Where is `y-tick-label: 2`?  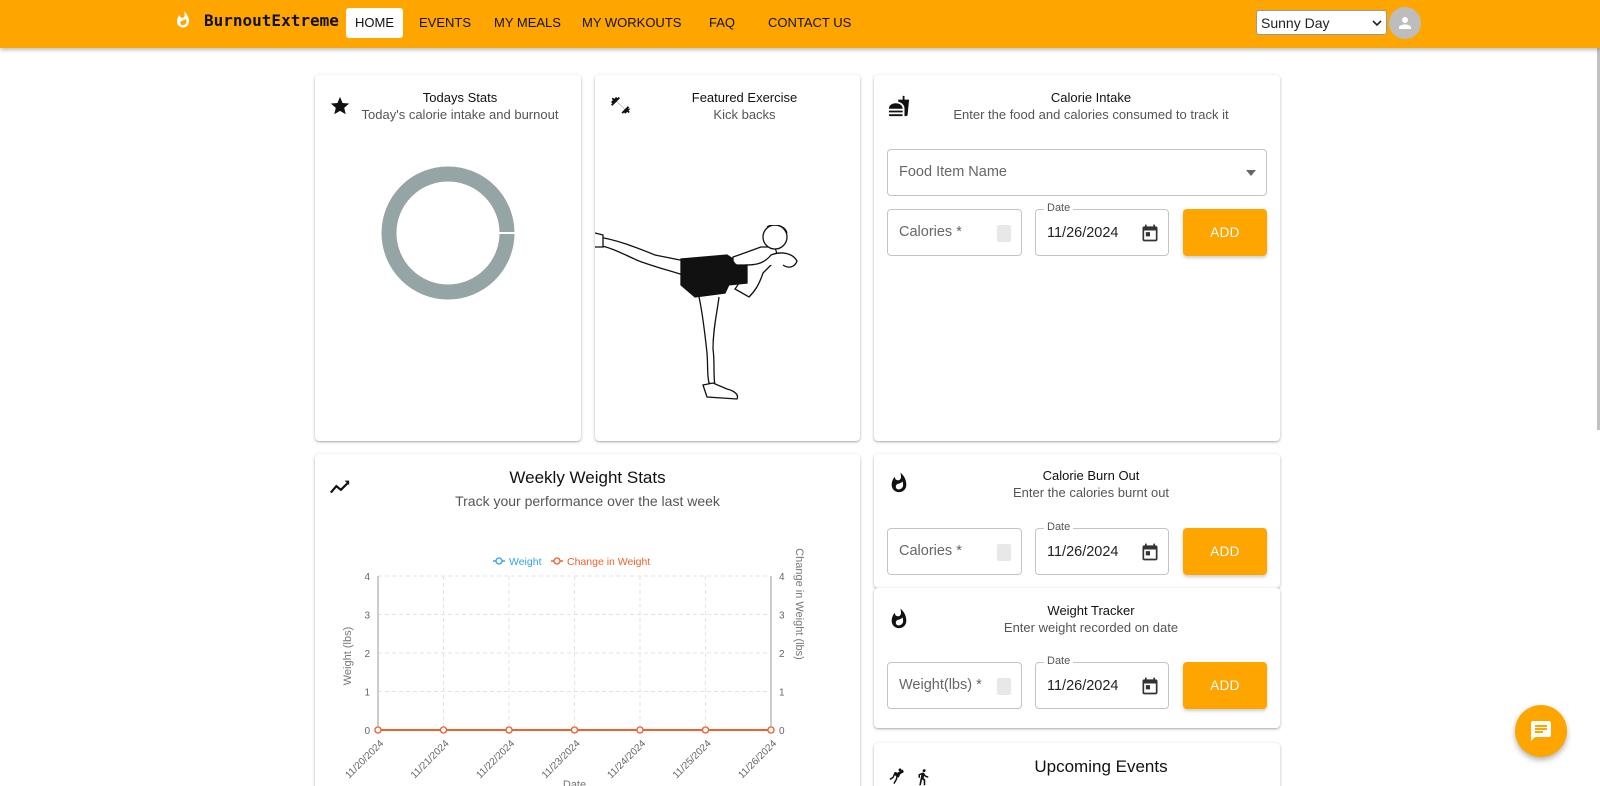 y-tick-label: 2 is located at coordinates (367, 654).